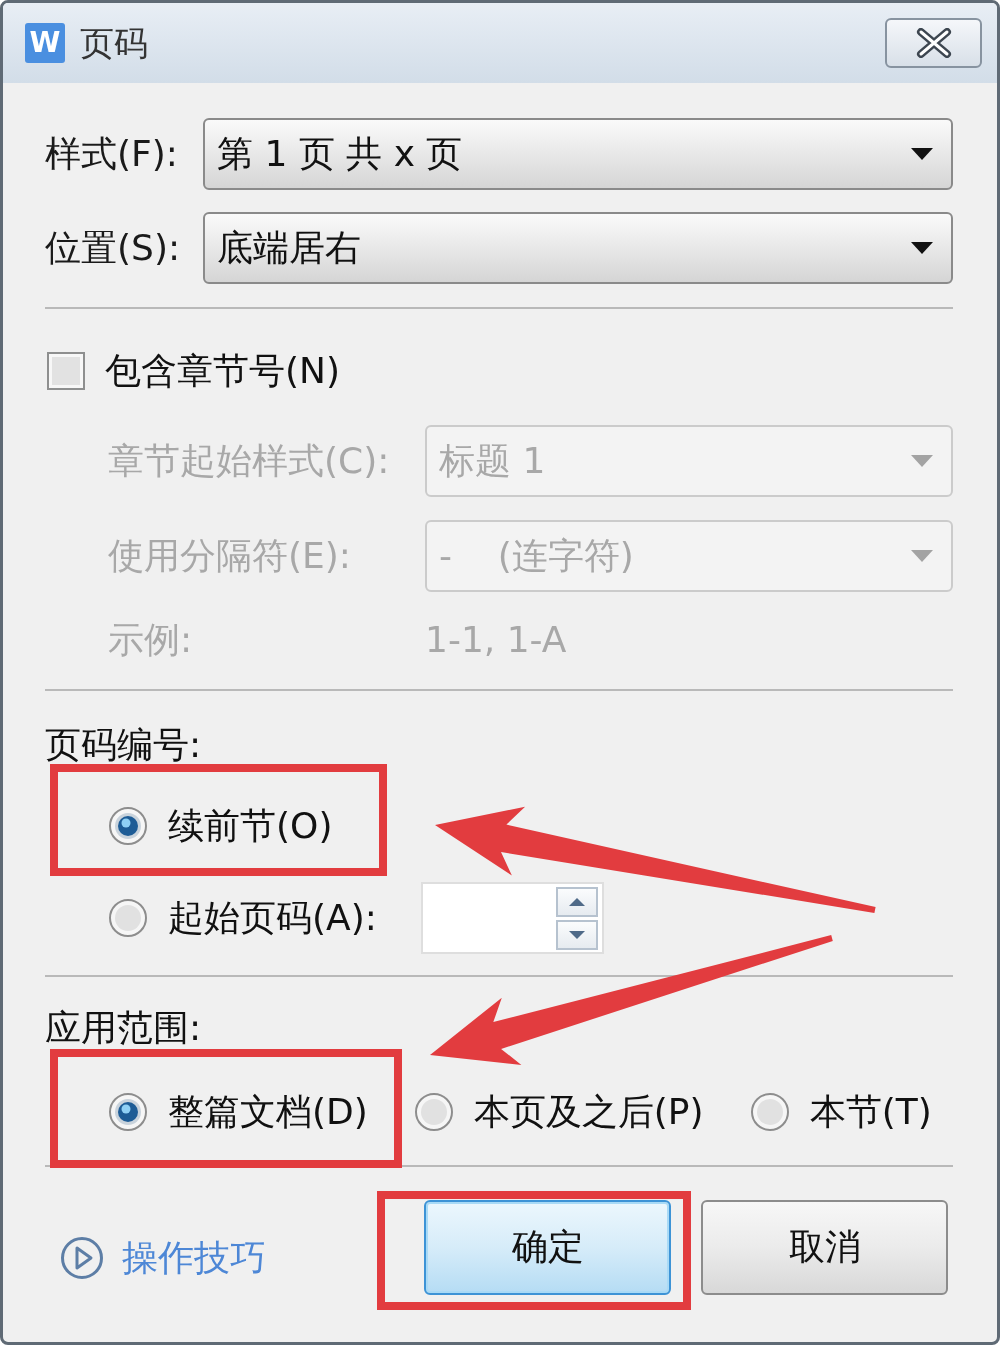 This screenshot has width=1000, height=1345. I want to click on close-button, so click(933, 43).